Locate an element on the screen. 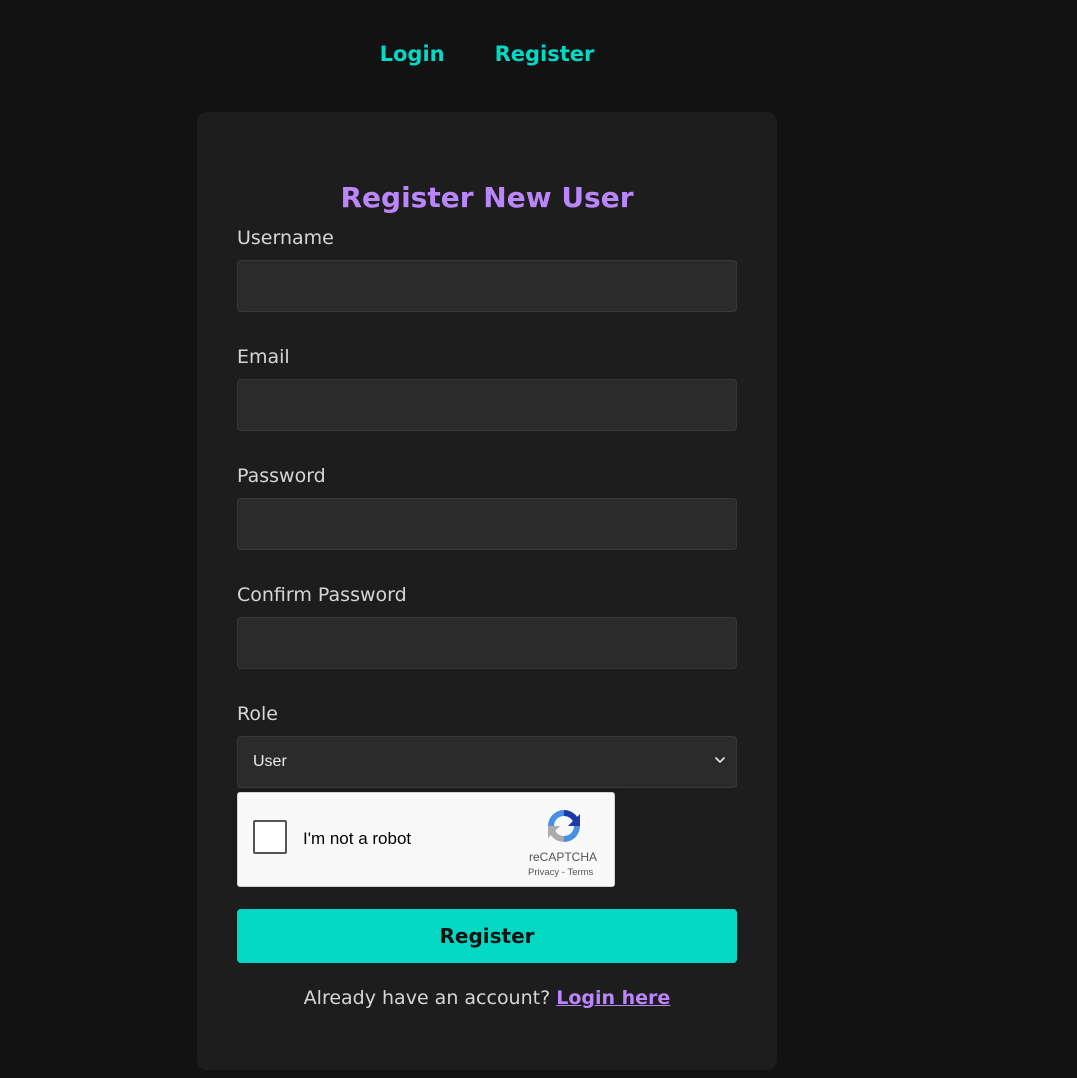 The height and width of the screenshot is (1078, 1077). login-prompt: Already have an account? Login here is located at coordinates (487, 998).